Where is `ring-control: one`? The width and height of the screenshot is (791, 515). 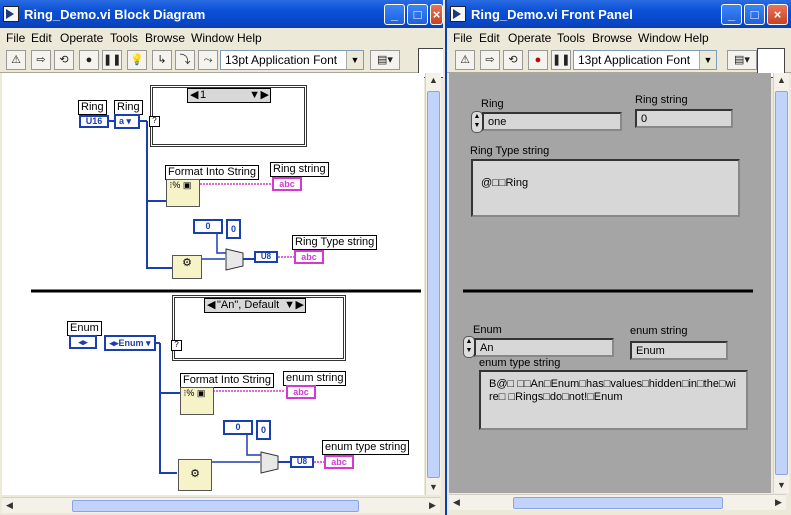
ring-control: one is located at coordinates (552, 121).